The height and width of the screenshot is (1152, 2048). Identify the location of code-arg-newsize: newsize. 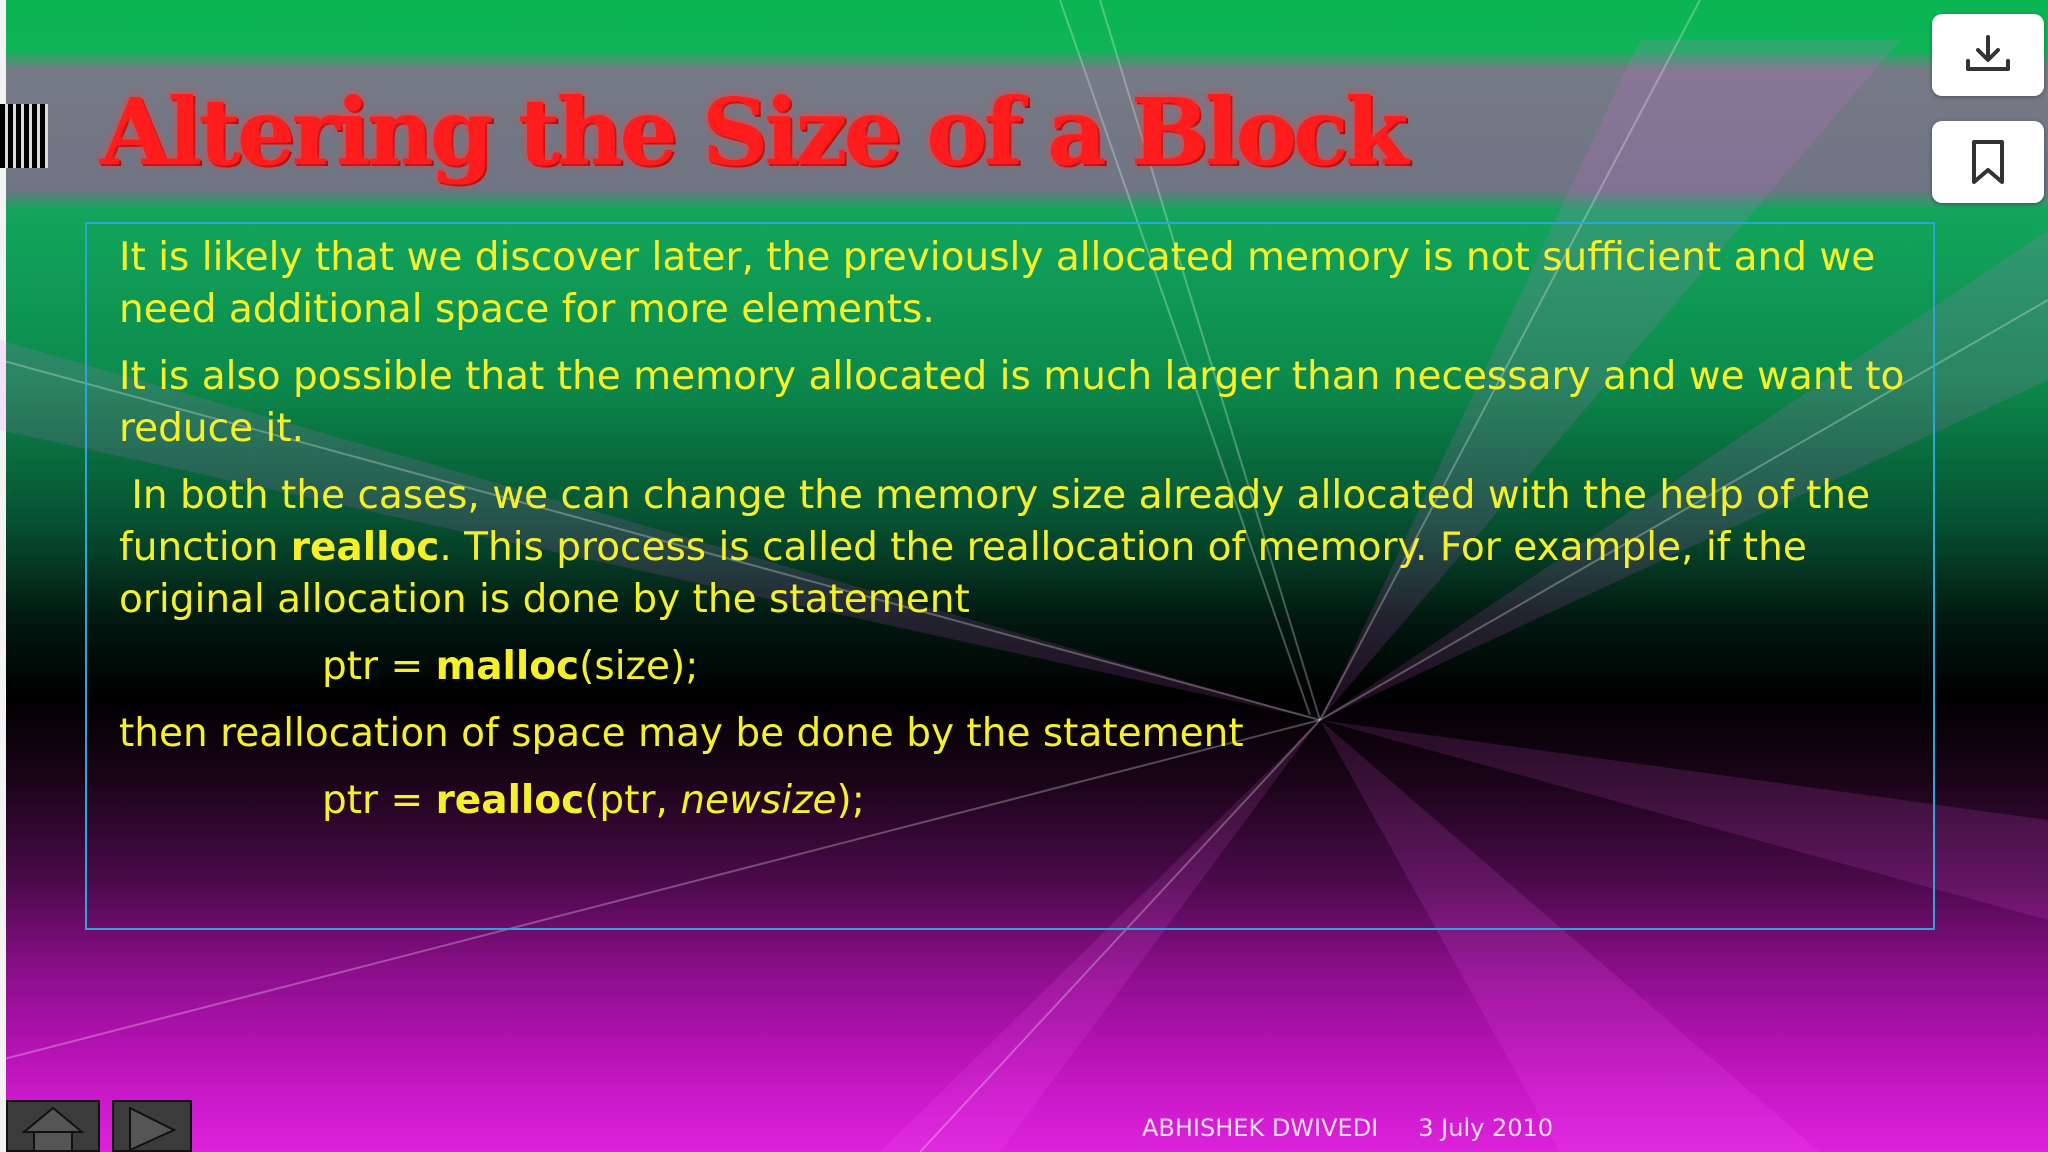
(758, 800).